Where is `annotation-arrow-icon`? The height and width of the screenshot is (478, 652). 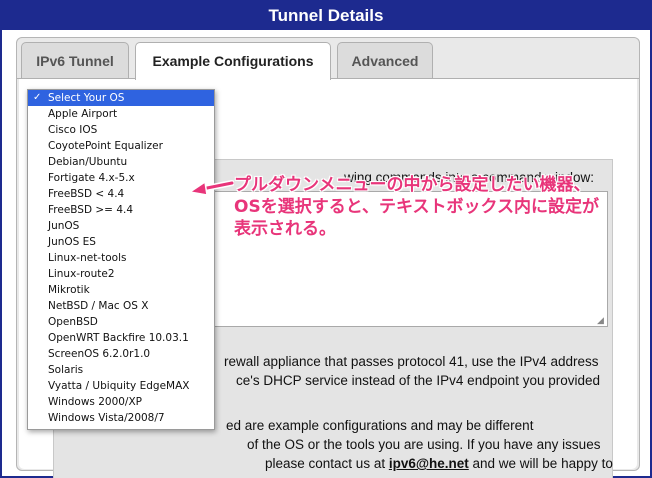 annotation-arrow-icon is located at coordinates (211, 188).